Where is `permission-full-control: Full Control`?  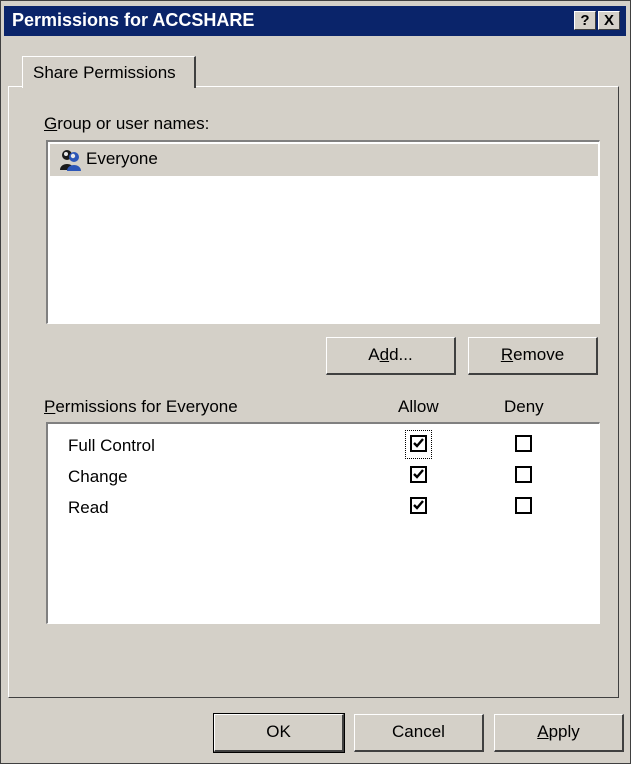 permission-full-control: Full Control is located at coordinates (111, 445).